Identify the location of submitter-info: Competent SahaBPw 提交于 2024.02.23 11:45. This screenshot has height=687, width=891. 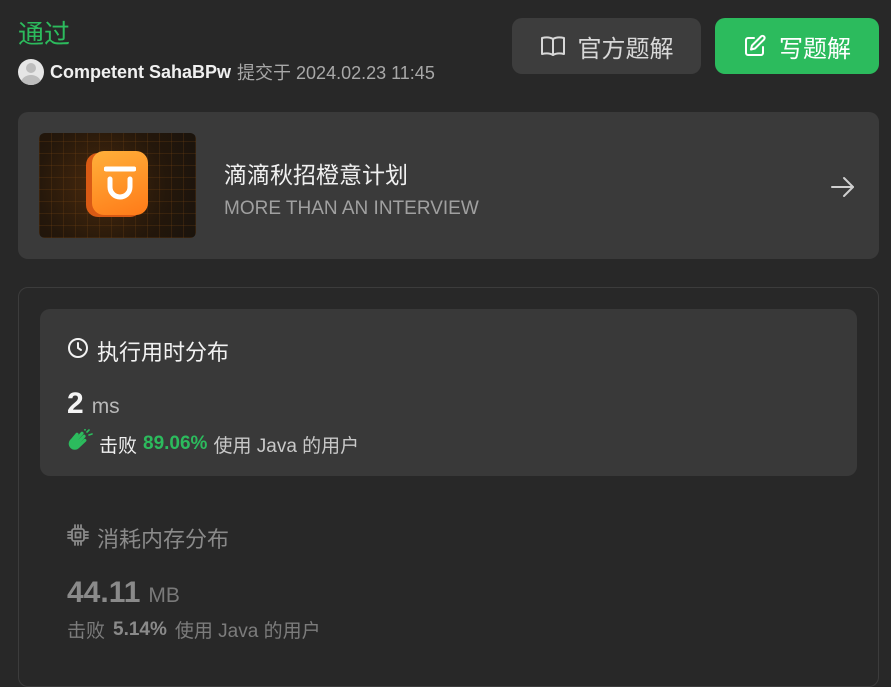
(226, 72).